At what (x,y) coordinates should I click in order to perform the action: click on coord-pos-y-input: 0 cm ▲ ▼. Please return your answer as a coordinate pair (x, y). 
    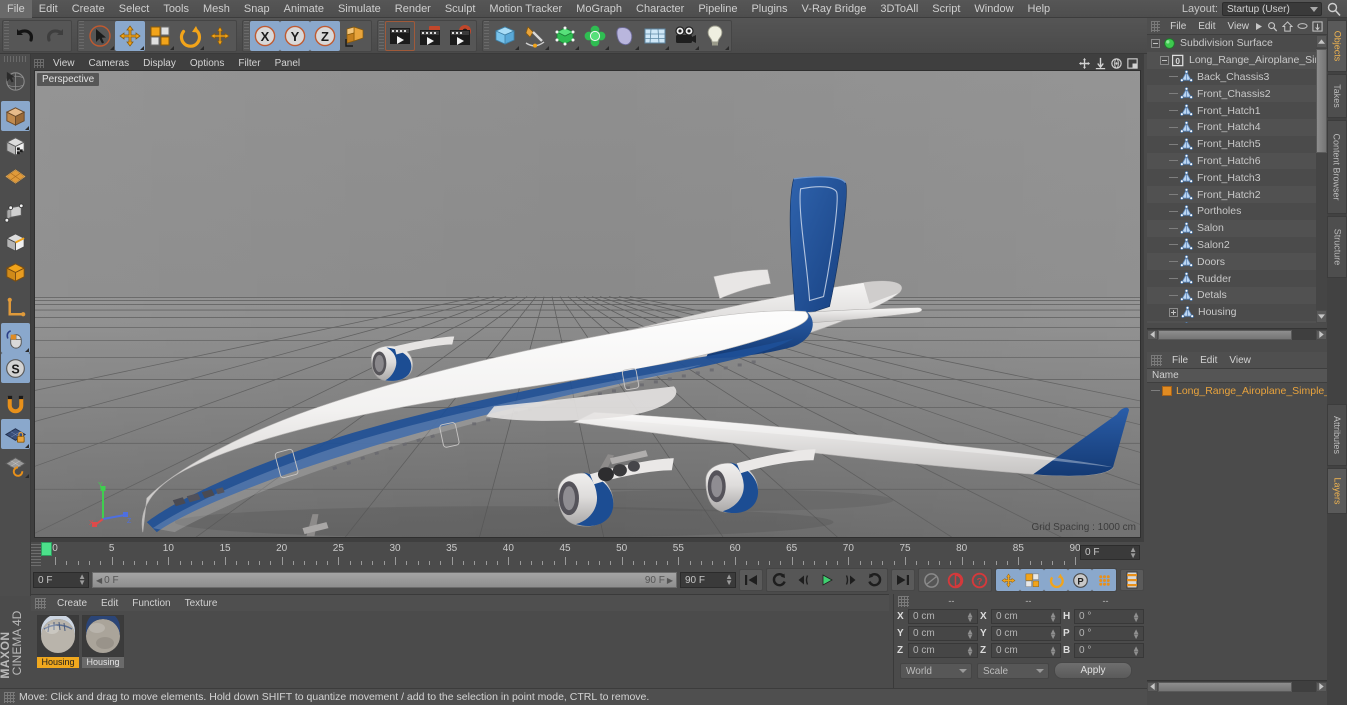
    Looking at the image, I should click on (943, 633).